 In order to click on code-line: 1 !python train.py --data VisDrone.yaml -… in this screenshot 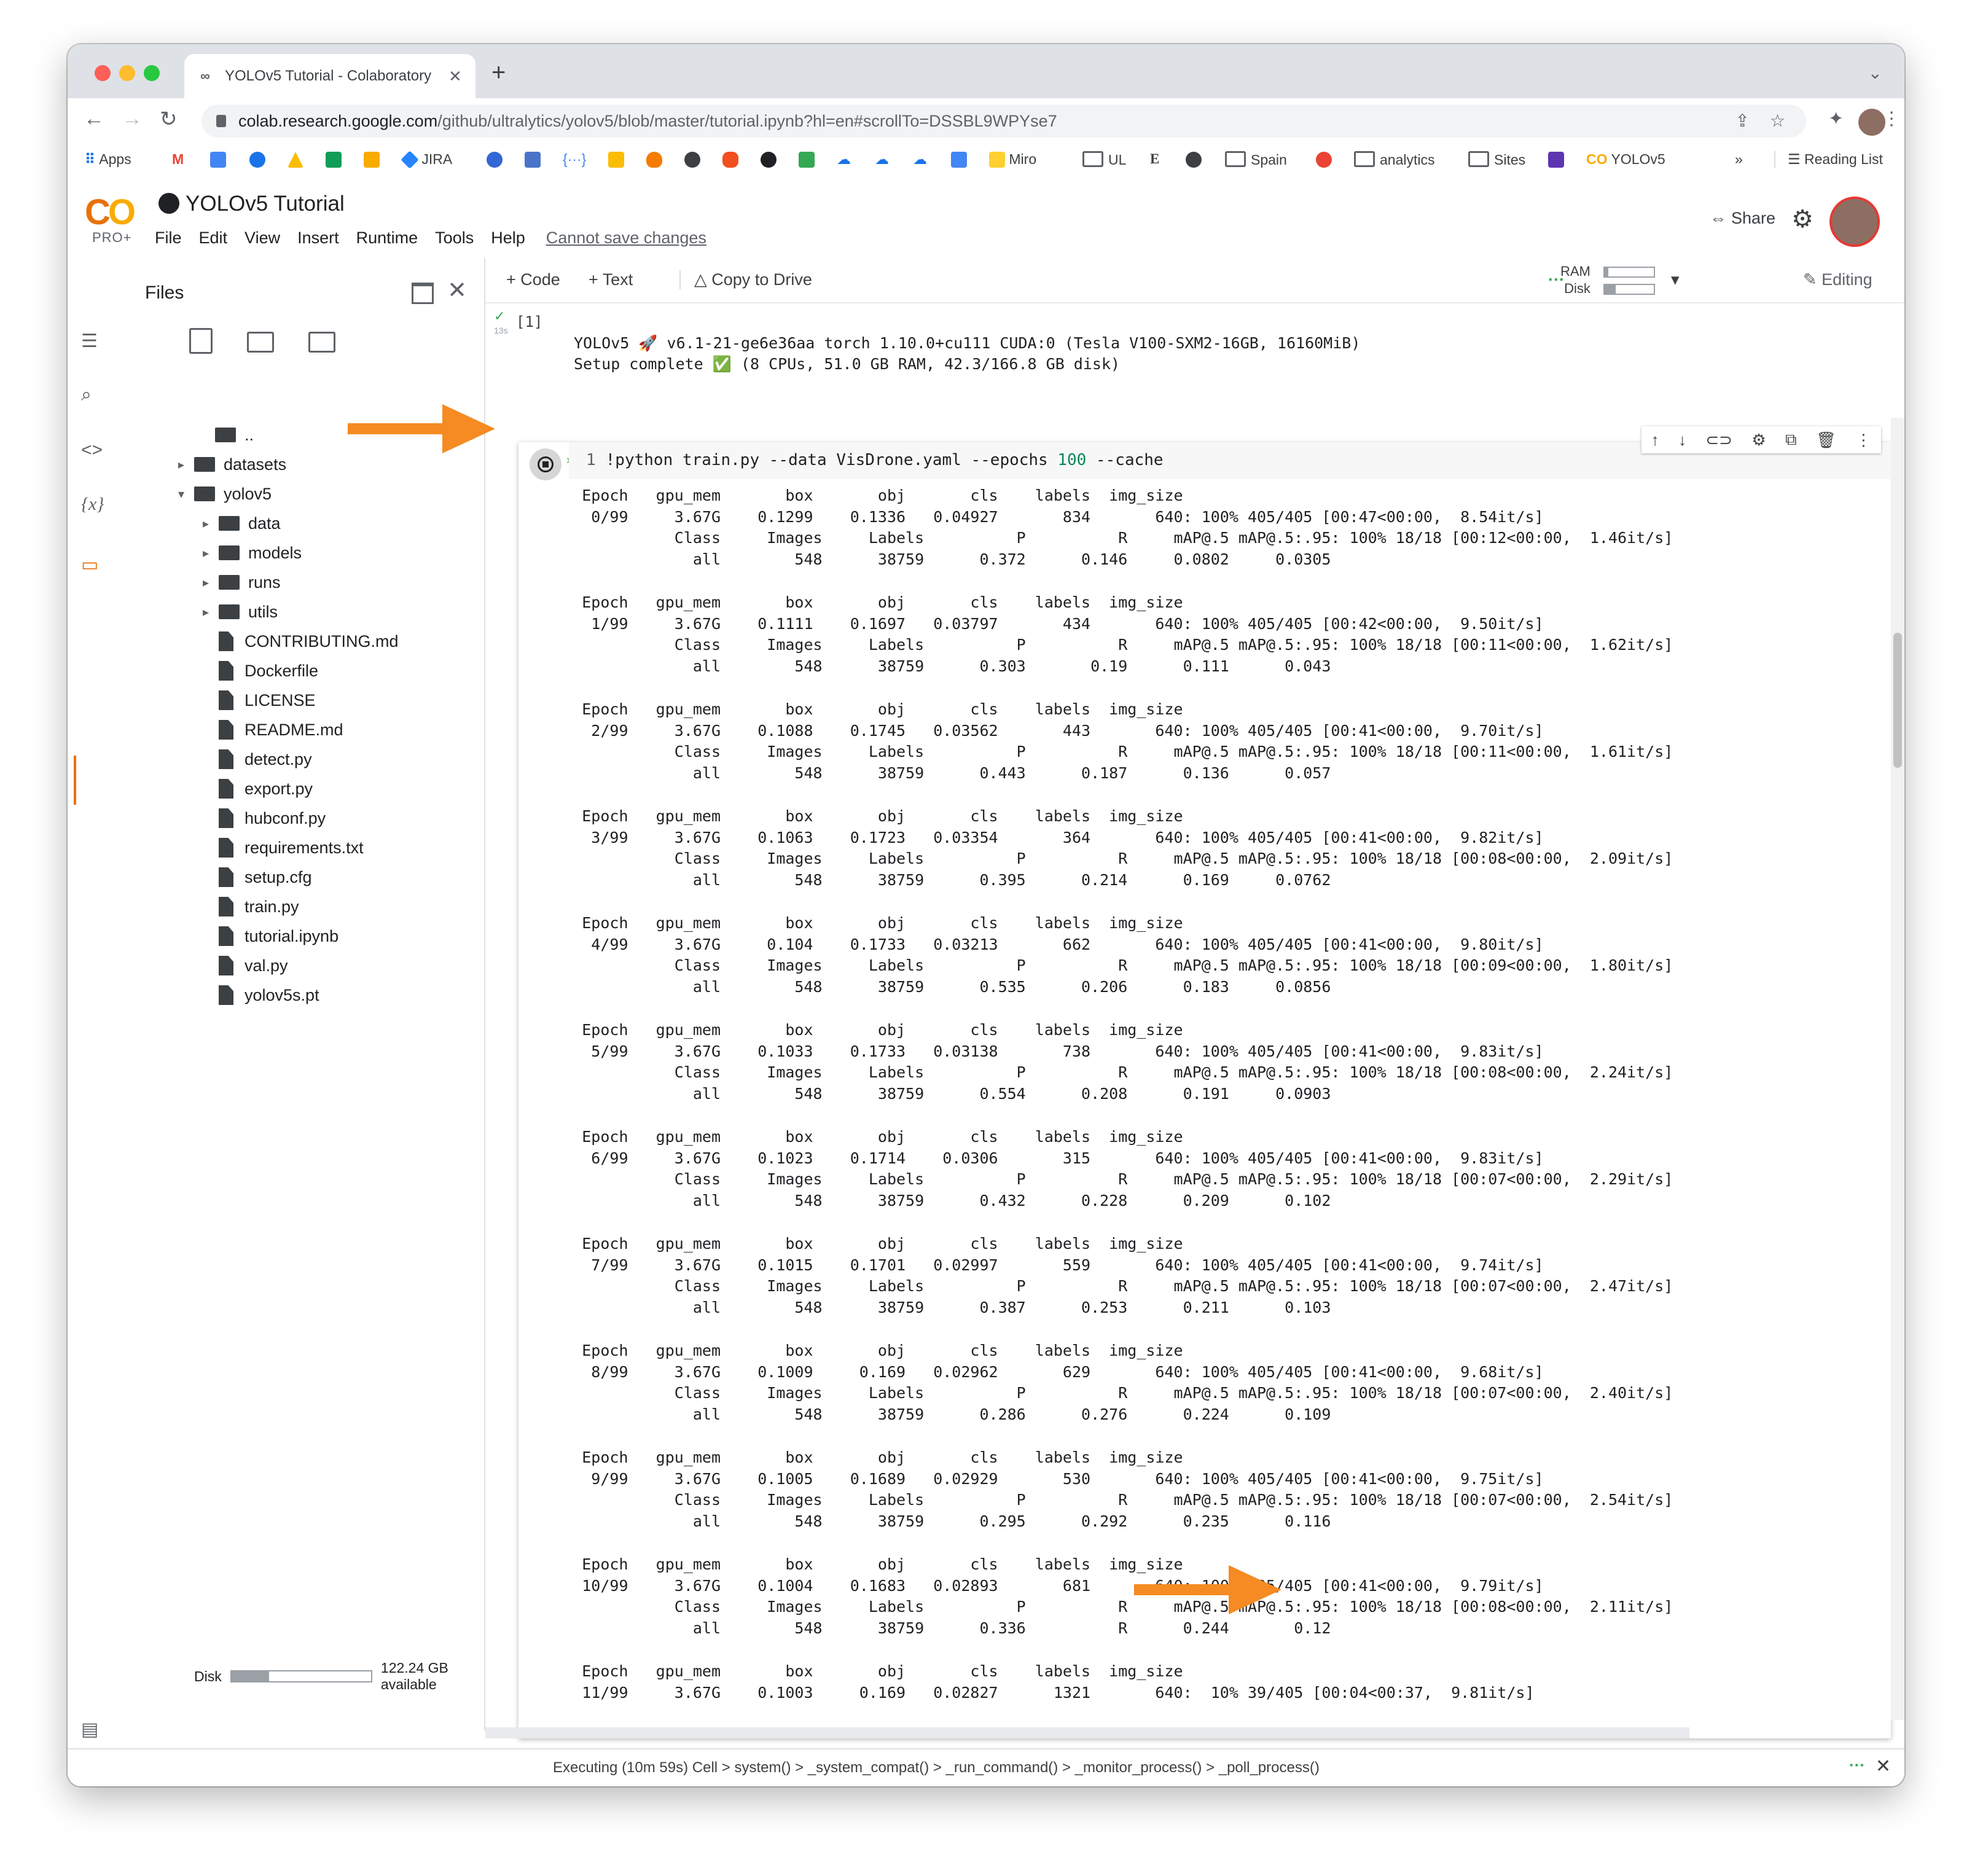, I will do `click(875, 460)`.